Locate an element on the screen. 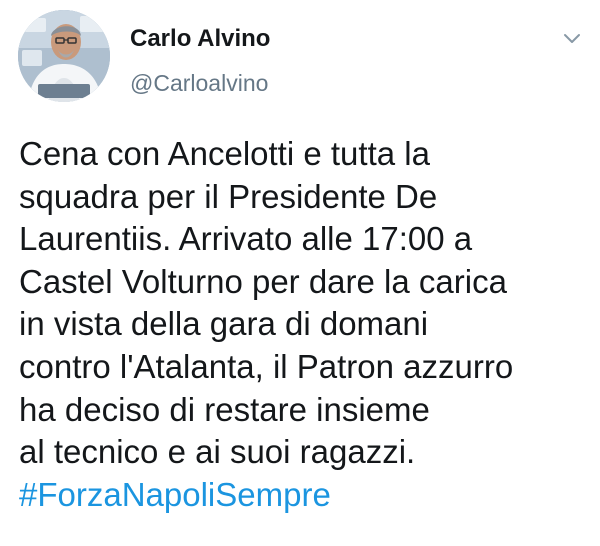 Image resolution: width=600 pixels, height=546 pixels. tweet-line: Cena con Ancelotti e tutta la is located at coordinates (224, 153).